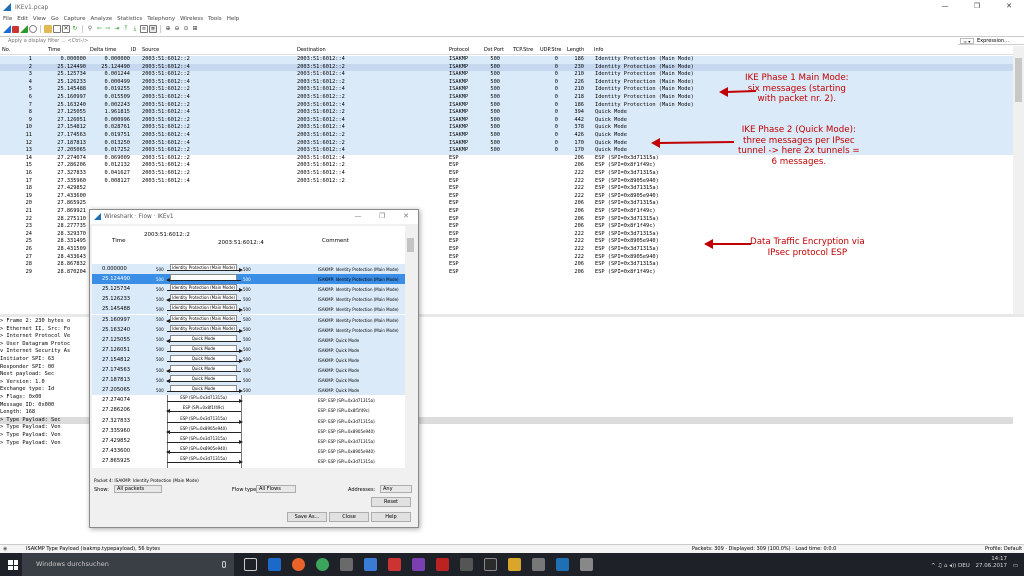 Image resolution: width=1024 pixels, height=576 pixels. I want to click on flow-addresses-select: Any, so click(396, 489).